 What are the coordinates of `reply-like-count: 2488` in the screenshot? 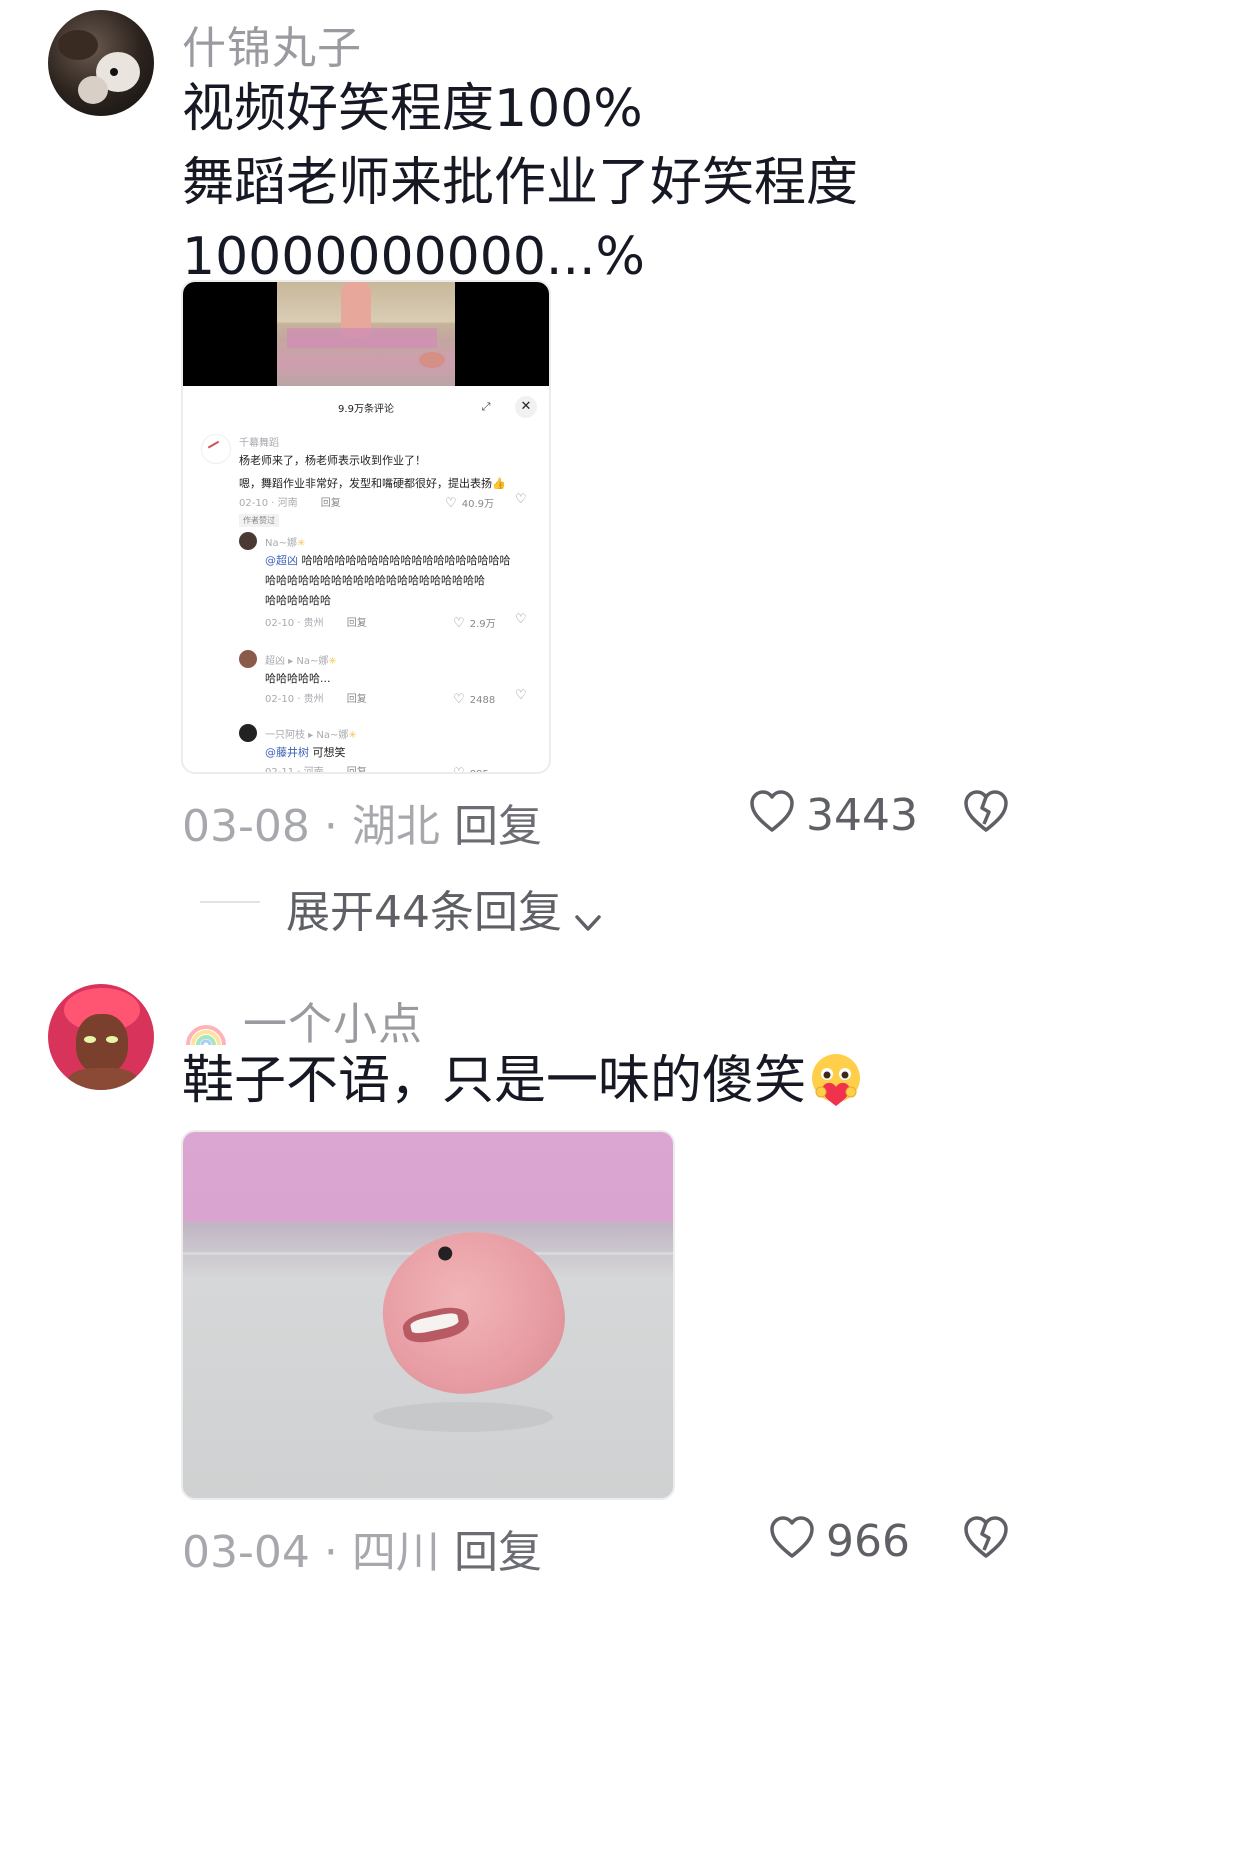 It's located at (482, 700).